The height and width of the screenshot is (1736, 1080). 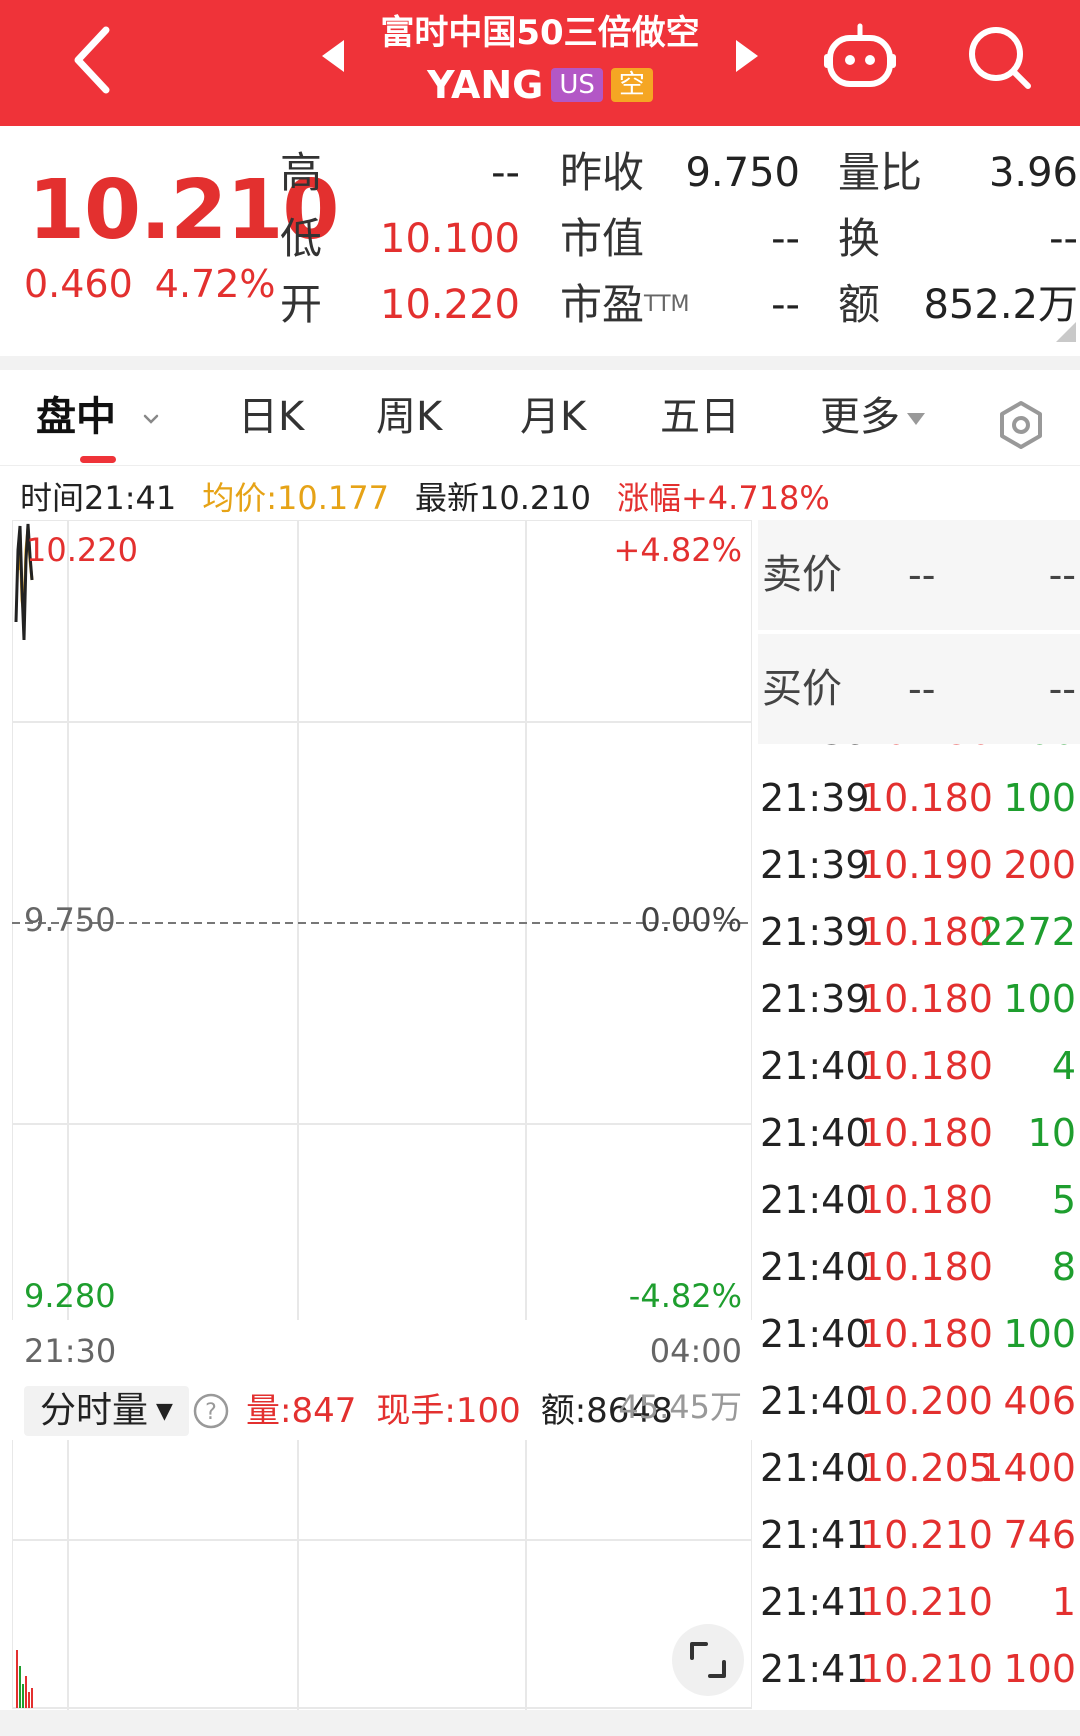 I want to click on pe-value: --, so click(x=785, y=305).